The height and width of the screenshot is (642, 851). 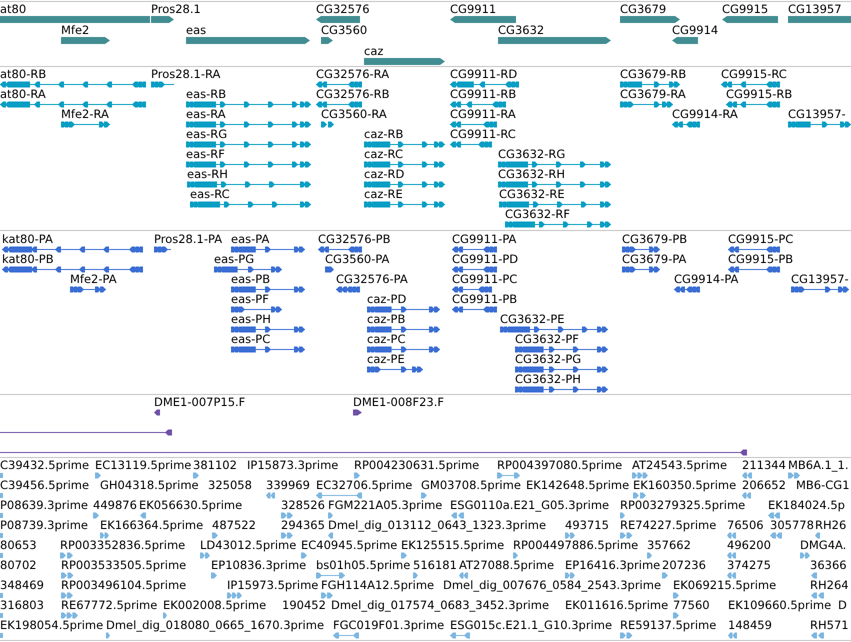 What do you see at coordinates (123, 585) in the screenshot?
I see `read-label: RP003496104.5prime` at bounding box center [123, 585].